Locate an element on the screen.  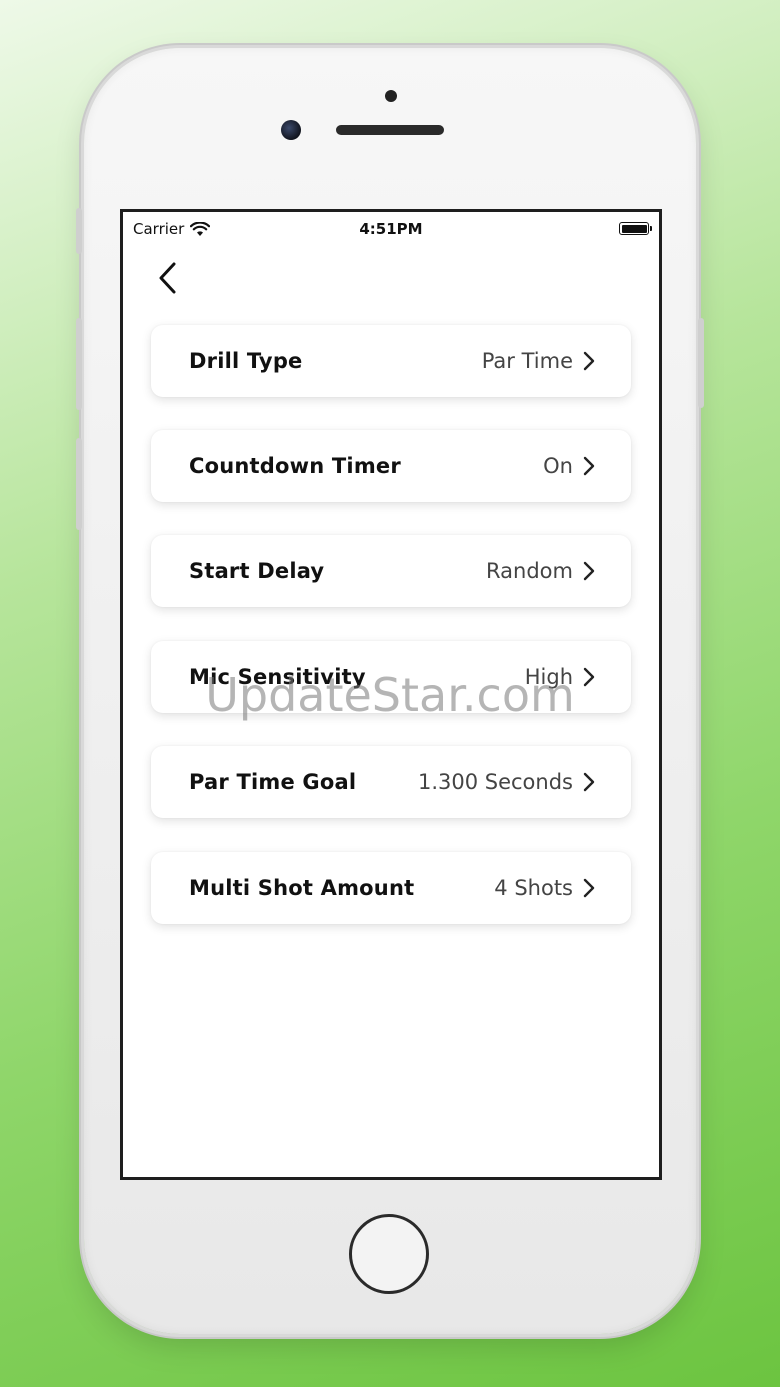
battery-icon is located at coordinates (635, 228).